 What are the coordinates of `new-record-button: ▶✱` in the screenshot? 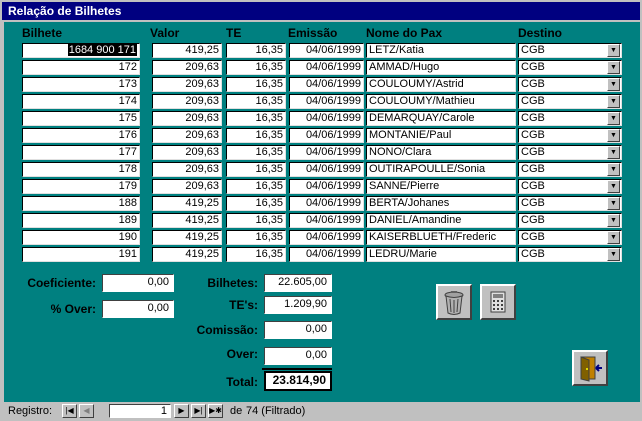 It's located at (215, 411).